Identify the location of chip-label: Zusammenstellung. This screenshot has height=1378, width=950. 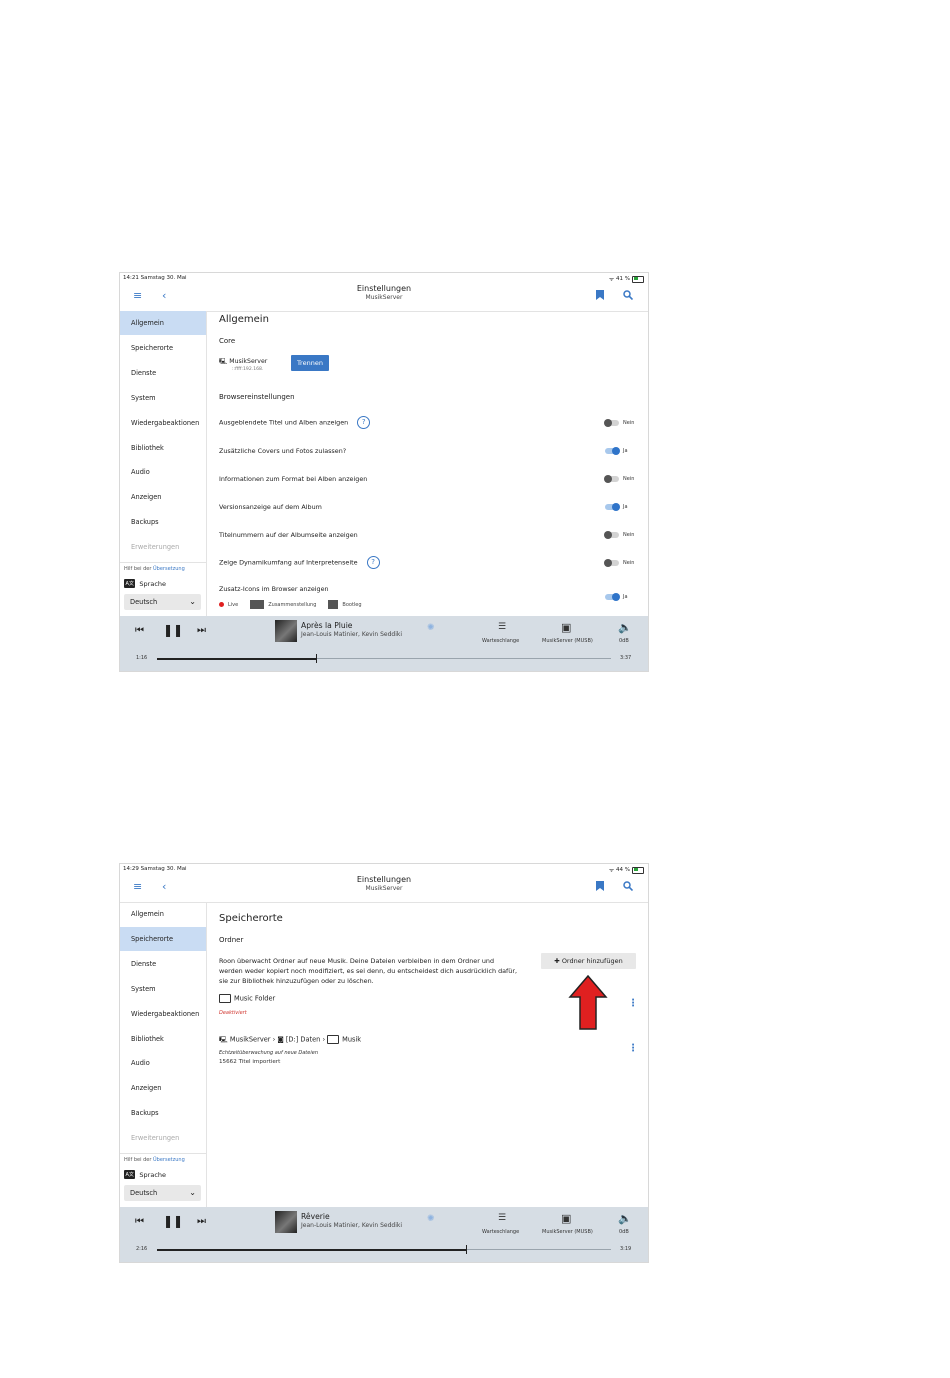
(292, 605).